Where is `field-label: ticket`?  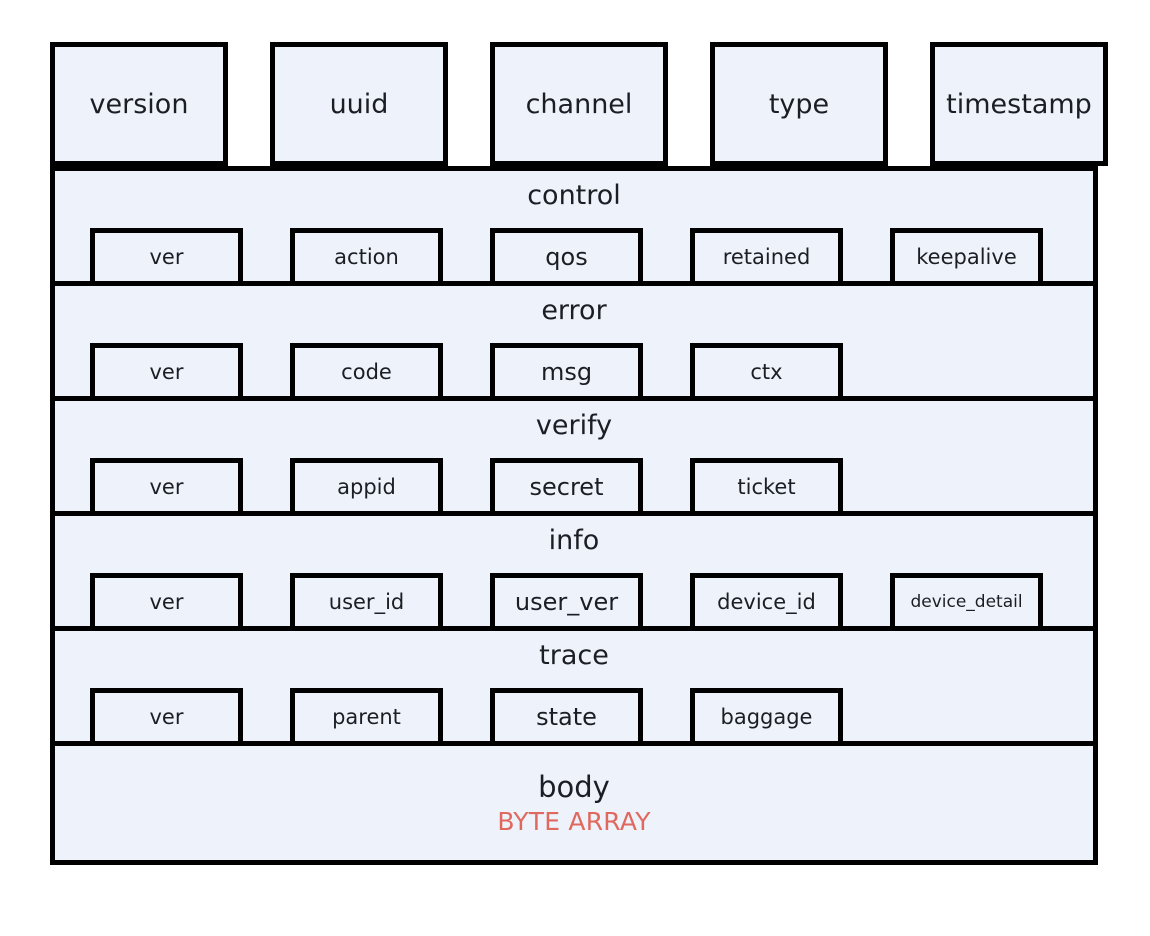
field-label: ticket is located at coordinates (766, 486).